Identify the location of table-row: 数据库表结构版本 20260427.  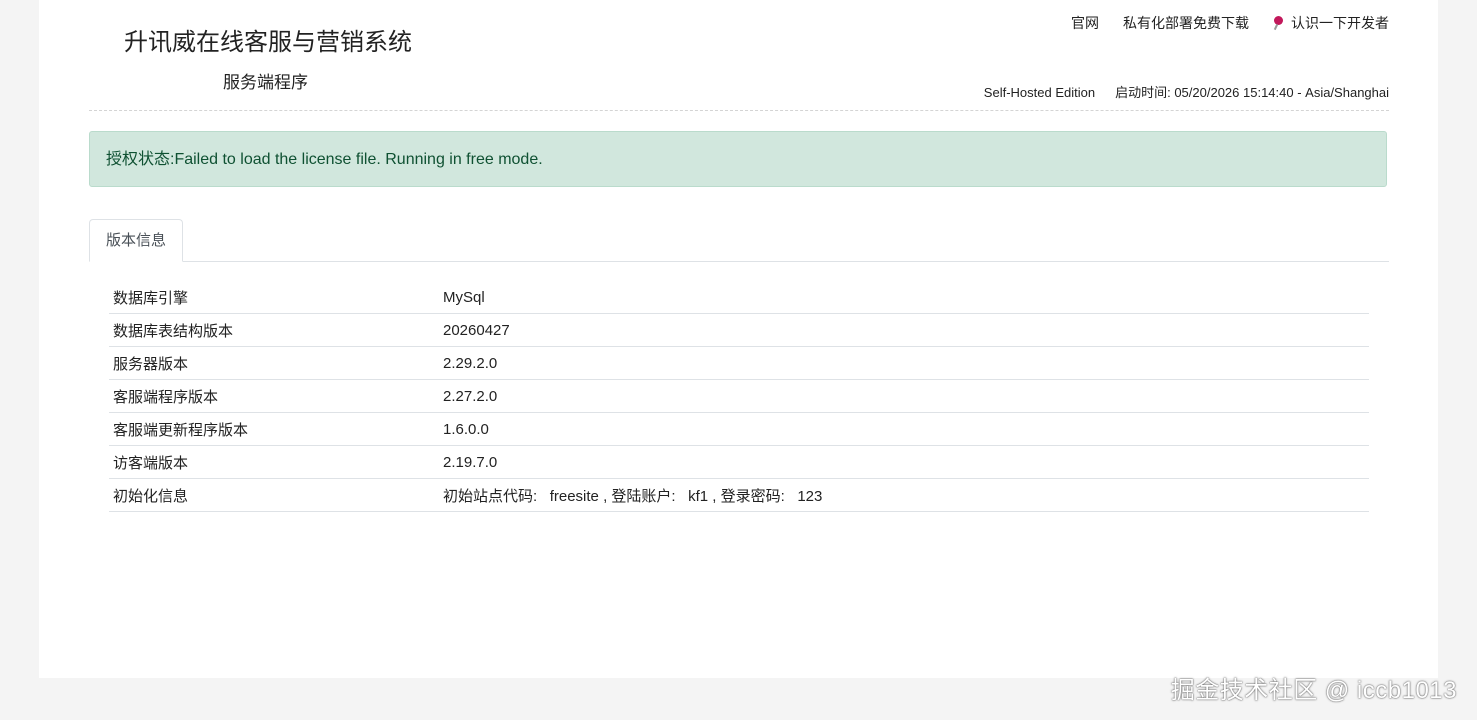
(739, 330).